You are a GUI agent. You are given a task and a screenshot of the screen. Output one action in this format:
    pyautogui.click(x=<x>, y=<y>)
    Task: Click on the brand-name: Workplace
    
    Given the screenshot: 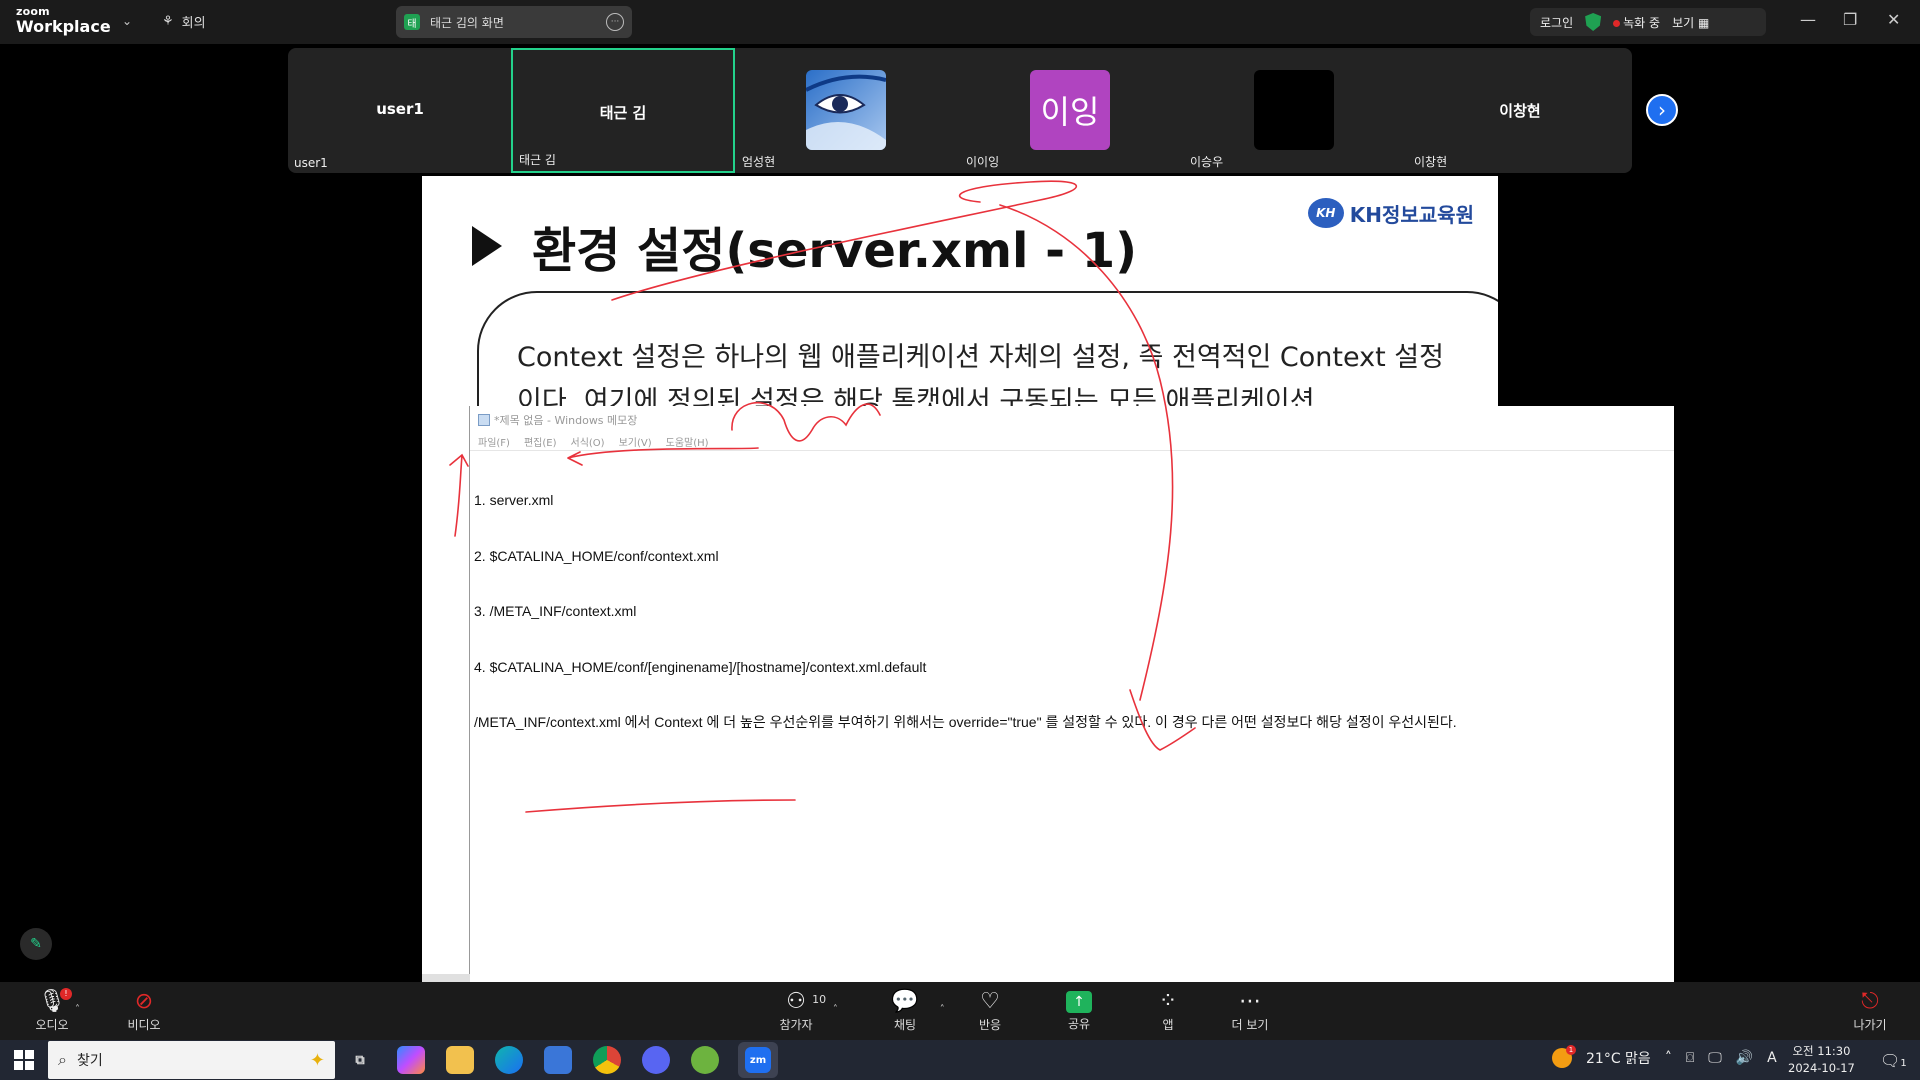 What is the action you would take?
    pyautogui.click(x=63, y=26)
    